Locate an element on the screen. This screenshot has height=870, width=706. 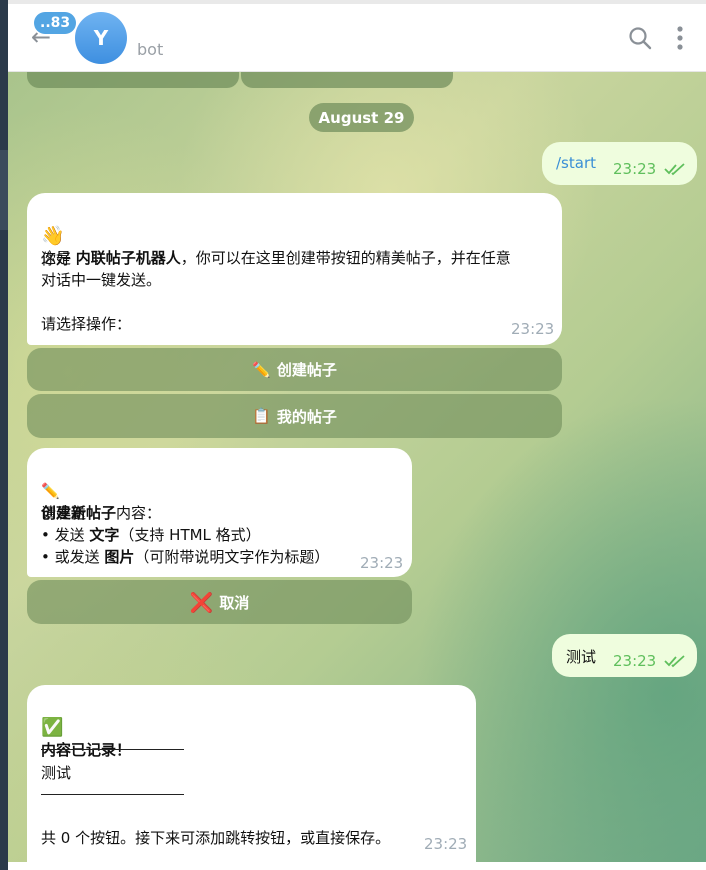
unread-count-badge: ..83 is located at coordinates (55, 23).